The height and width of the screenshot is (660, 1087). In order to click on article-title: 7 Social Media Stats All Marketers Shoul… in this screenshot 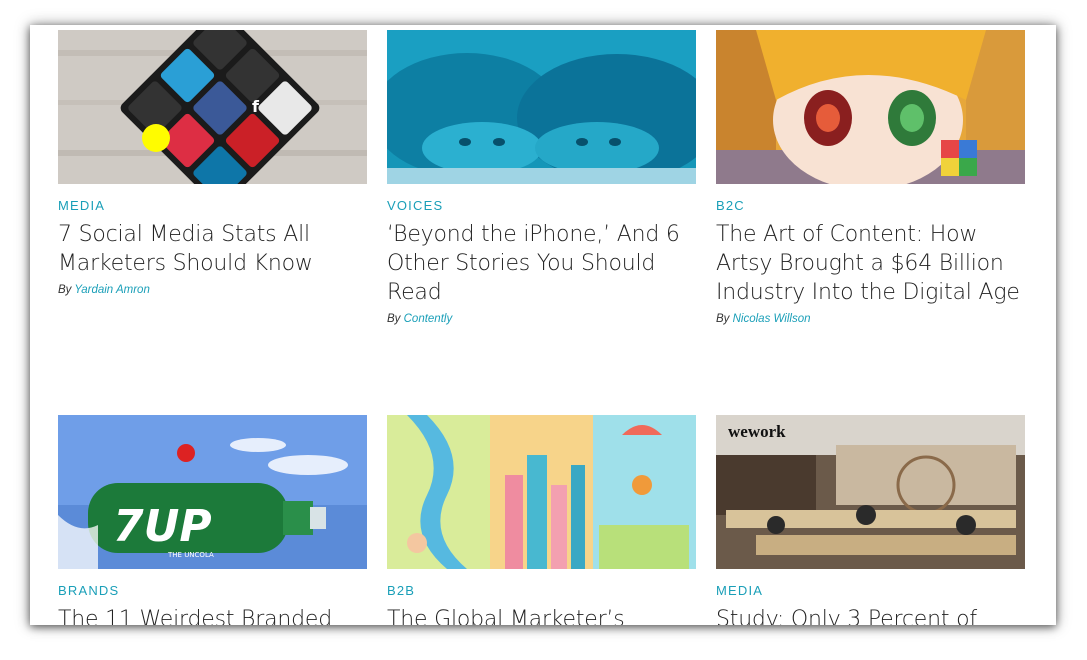, I will do `click(212, 249)`.